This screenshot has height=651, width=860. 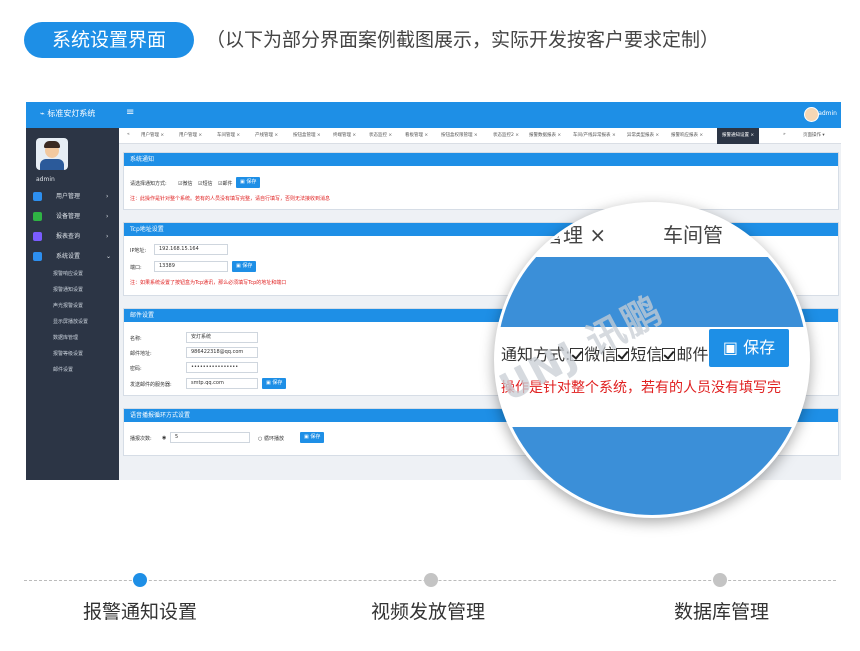 I want to click on tab: 车间管理 ×, so click(x=228, y=135).